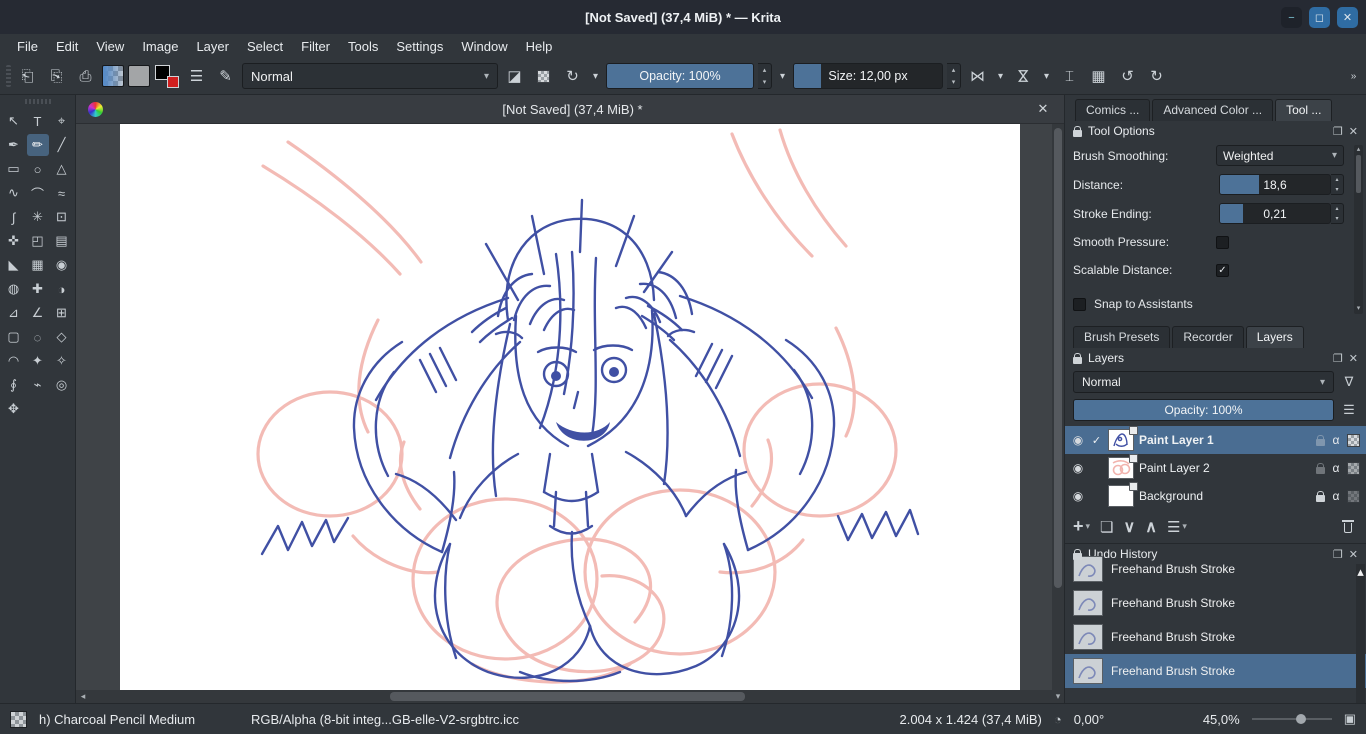 This screenshot has height=734, width=1366. Describe the element at coordinates (1215, 468) in the screenshot. I see `layer-row-paint-layer-2: ◉ Paint Layer 2 α` at that location.